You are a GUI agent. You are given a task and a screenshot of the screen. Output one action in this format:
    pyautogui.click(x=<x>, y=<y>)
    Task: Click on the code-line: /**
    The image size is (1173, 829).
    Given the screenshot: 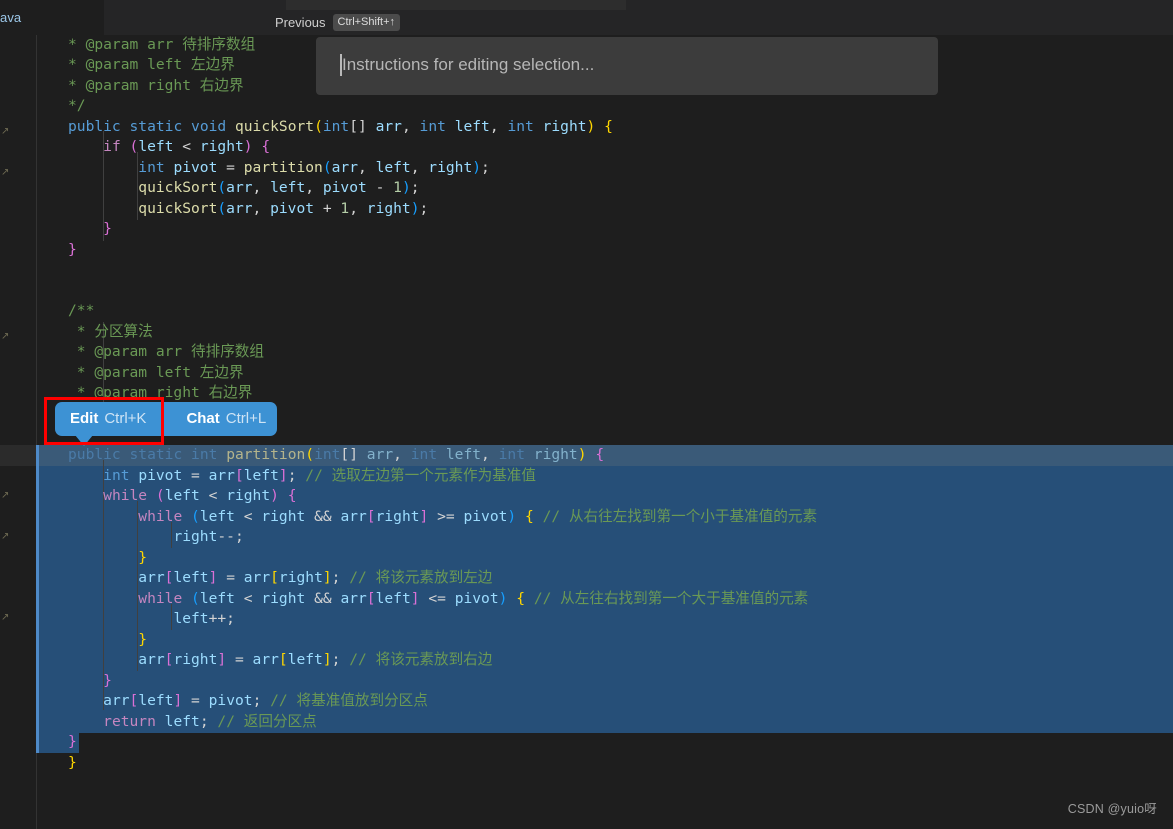 What is the action you would take?
    pyautogui.click(x=586, y=311)
    